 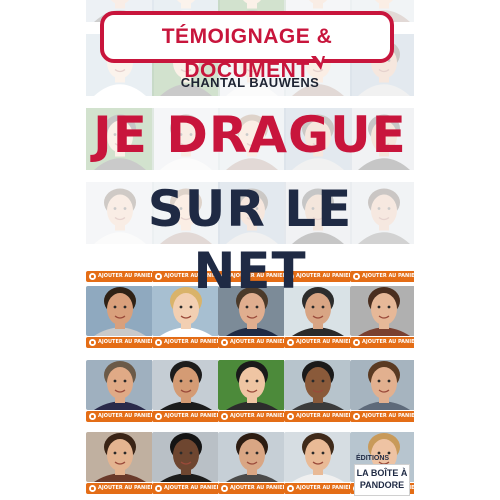 What do you see at coordinates (319, 59) in the screenshot?
I see `speech-bubble-tail-inner` at bounding box center [319, 59].